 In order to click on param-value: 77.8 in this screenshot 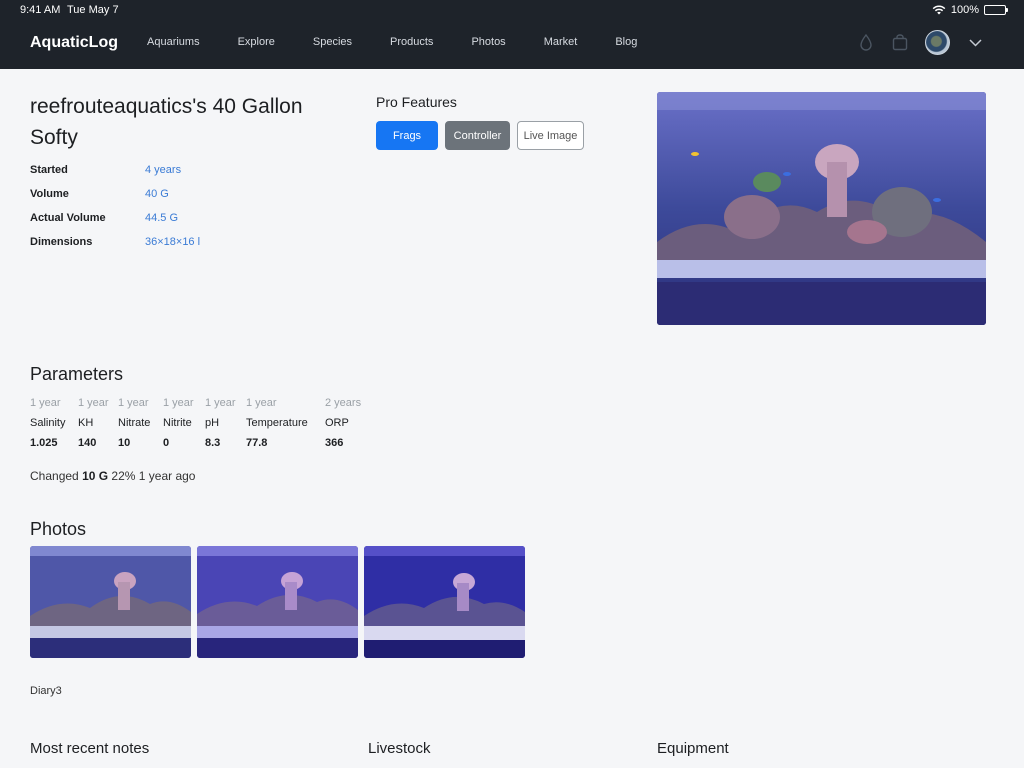, I will do `click(257, 443)`.